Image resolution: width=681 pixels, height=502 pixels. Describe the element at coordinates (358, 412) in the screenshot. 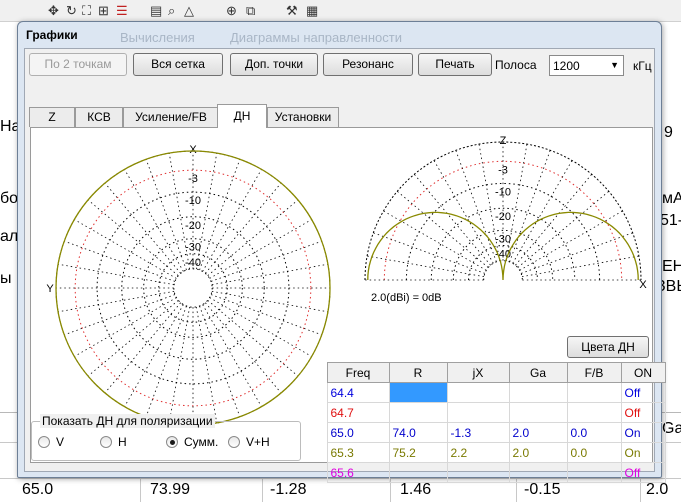

I see `table-cell-freq: 64.7` at that location.